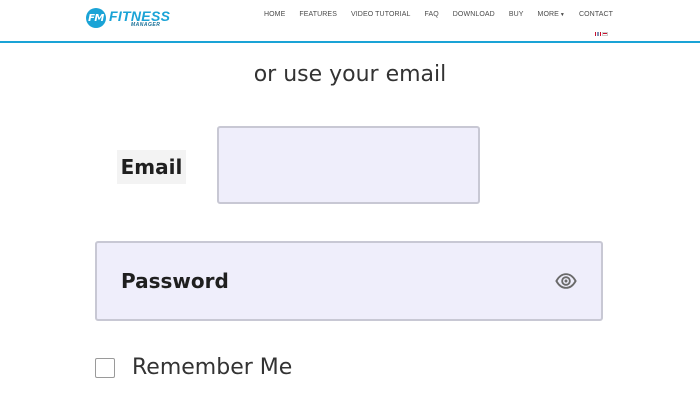 The height and width of the screenshot is (400, 700). Describe the element at coordinates (566, 281) in the screenshot. I see `eye-icon` at that location.